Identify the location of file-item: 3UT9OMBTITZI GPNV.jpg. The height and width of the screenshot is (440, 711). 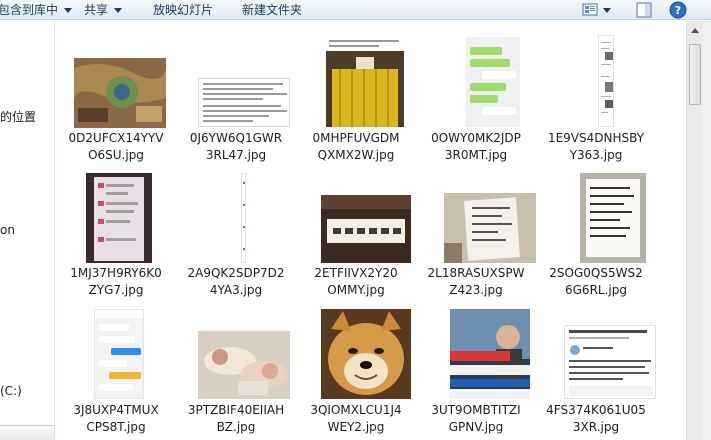
(476, 373).